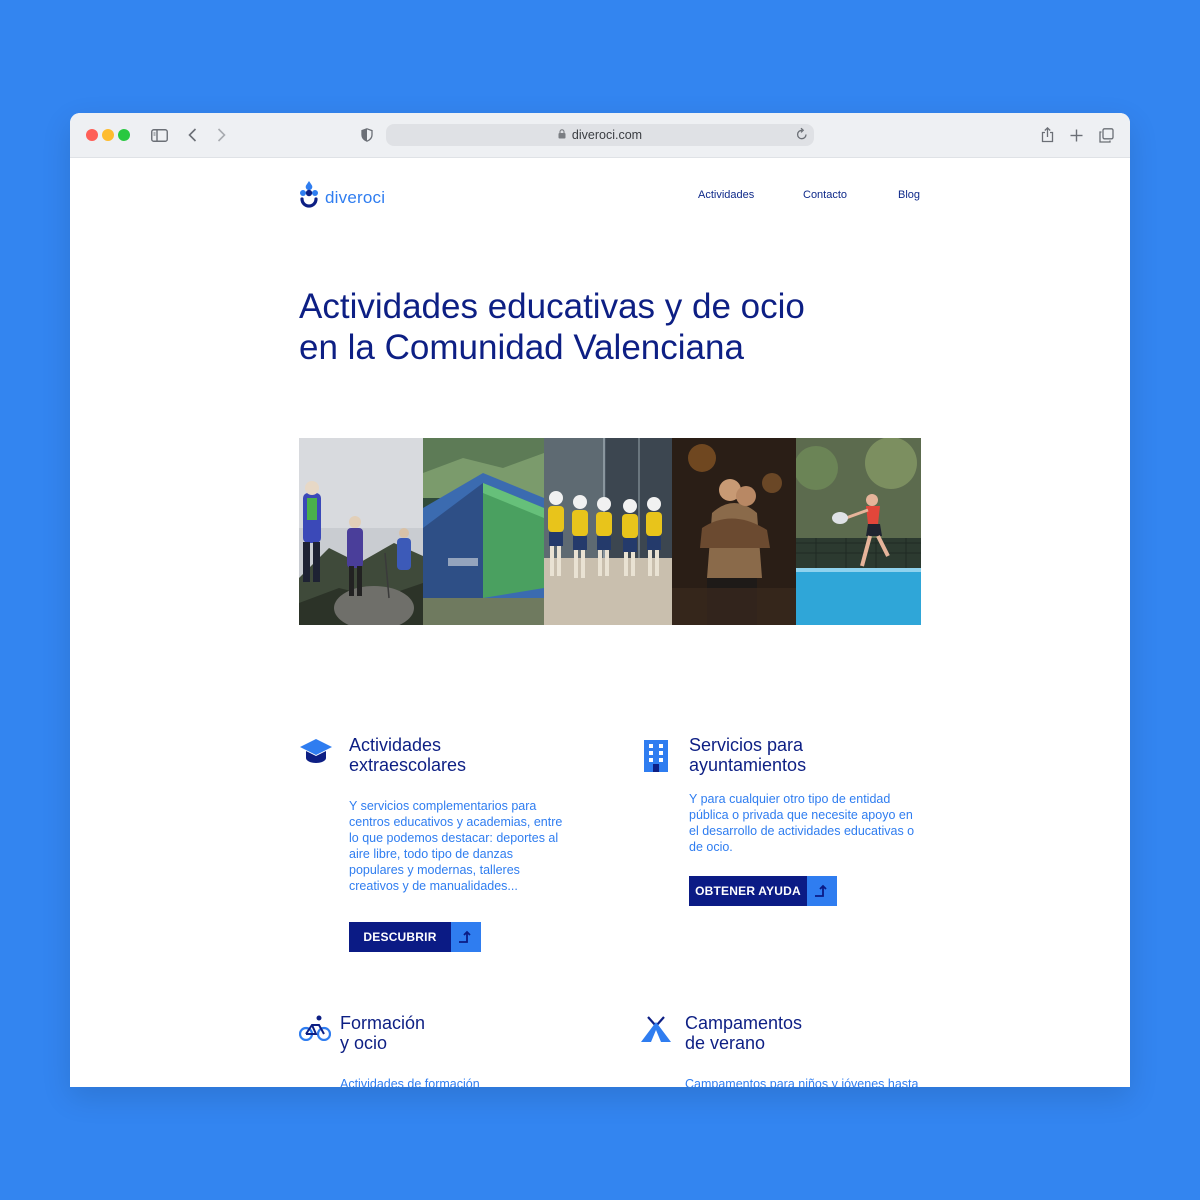  I want to click on new-tab-icon, so click(1076, 135).